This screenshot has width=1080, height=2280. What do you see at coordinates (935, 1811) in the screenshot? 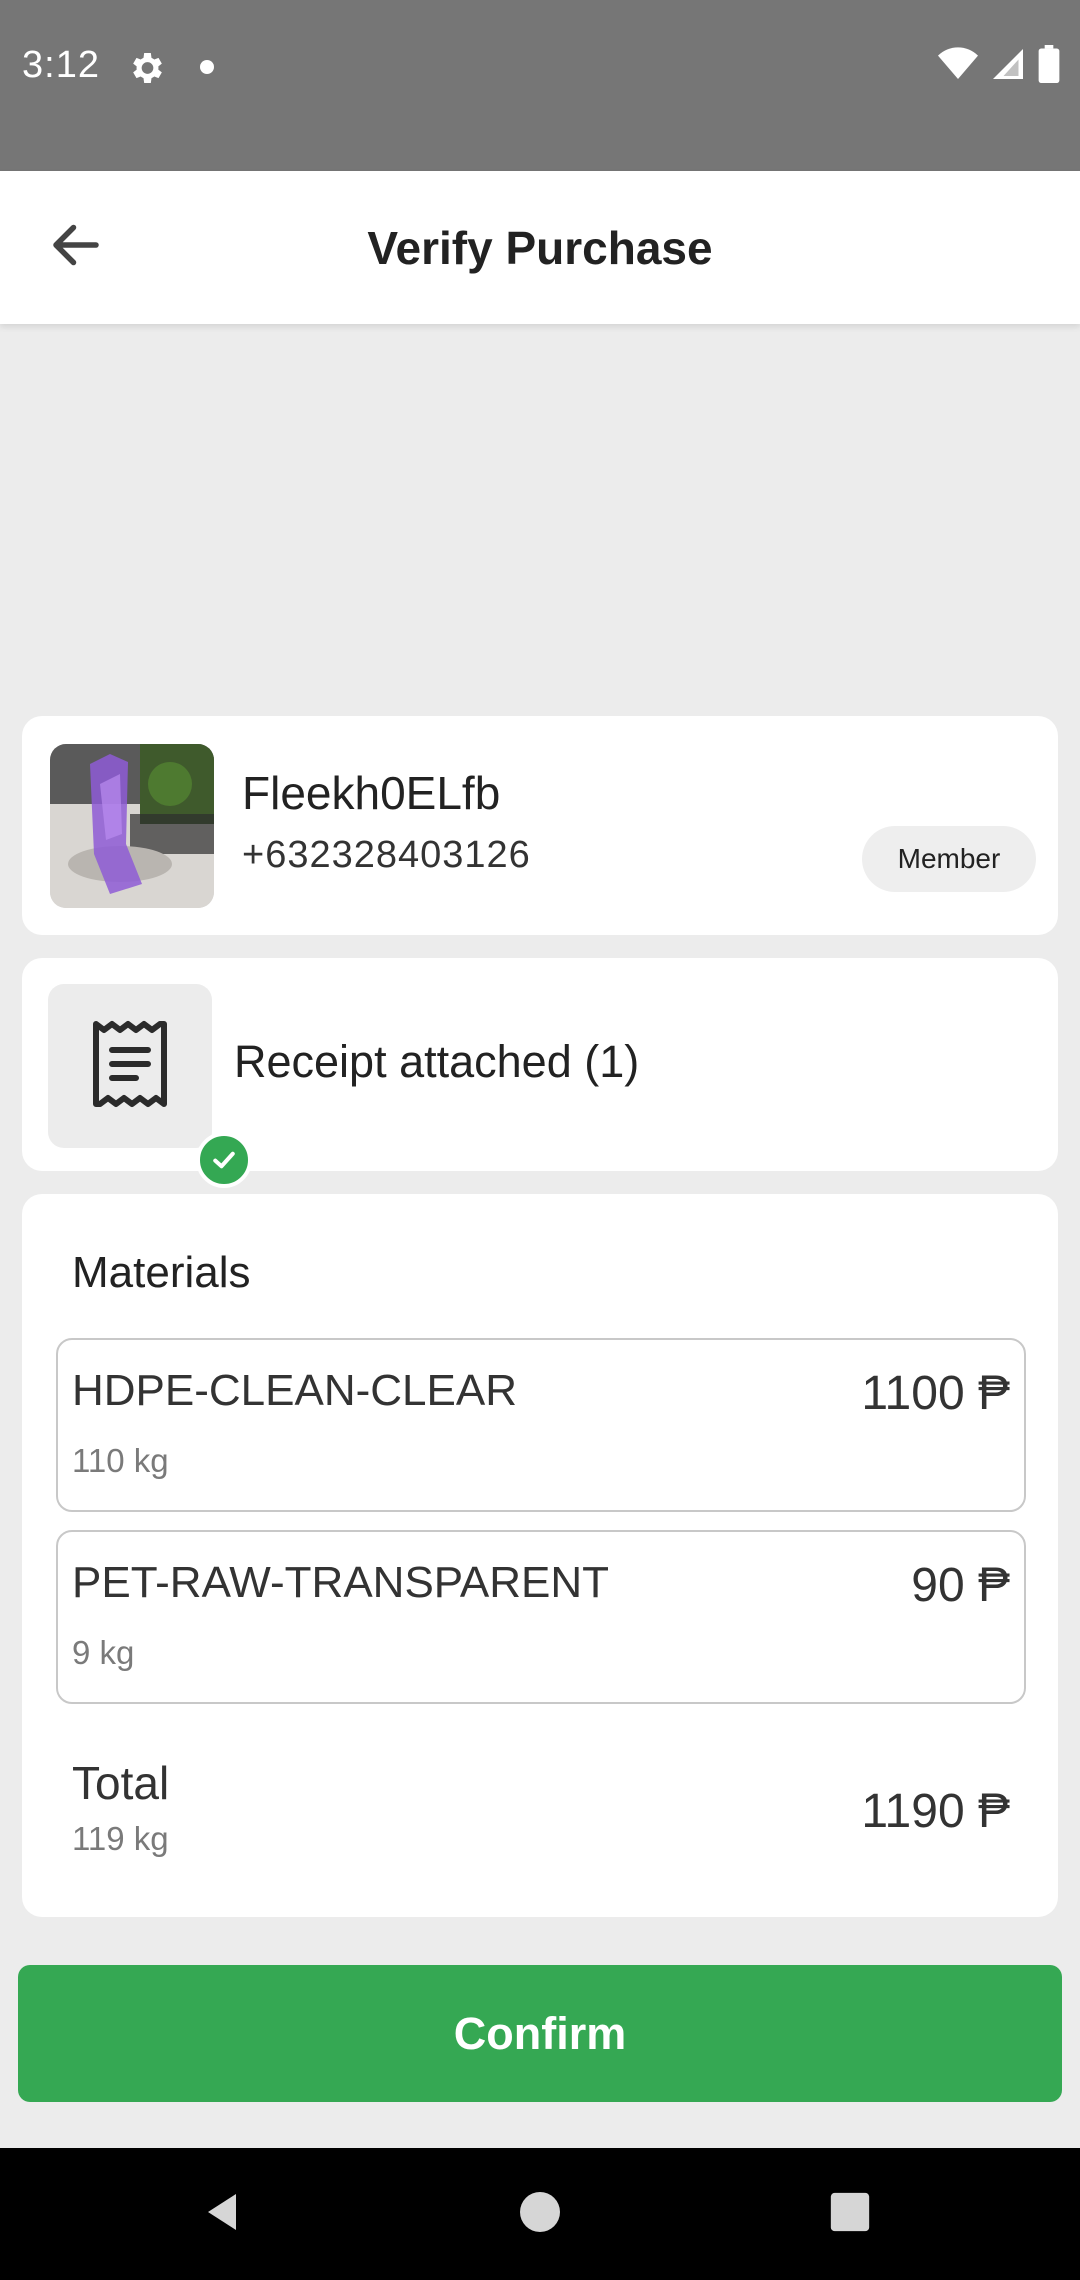
I see `total-price: 1190 ₱` at bounding box center [935, 1811].